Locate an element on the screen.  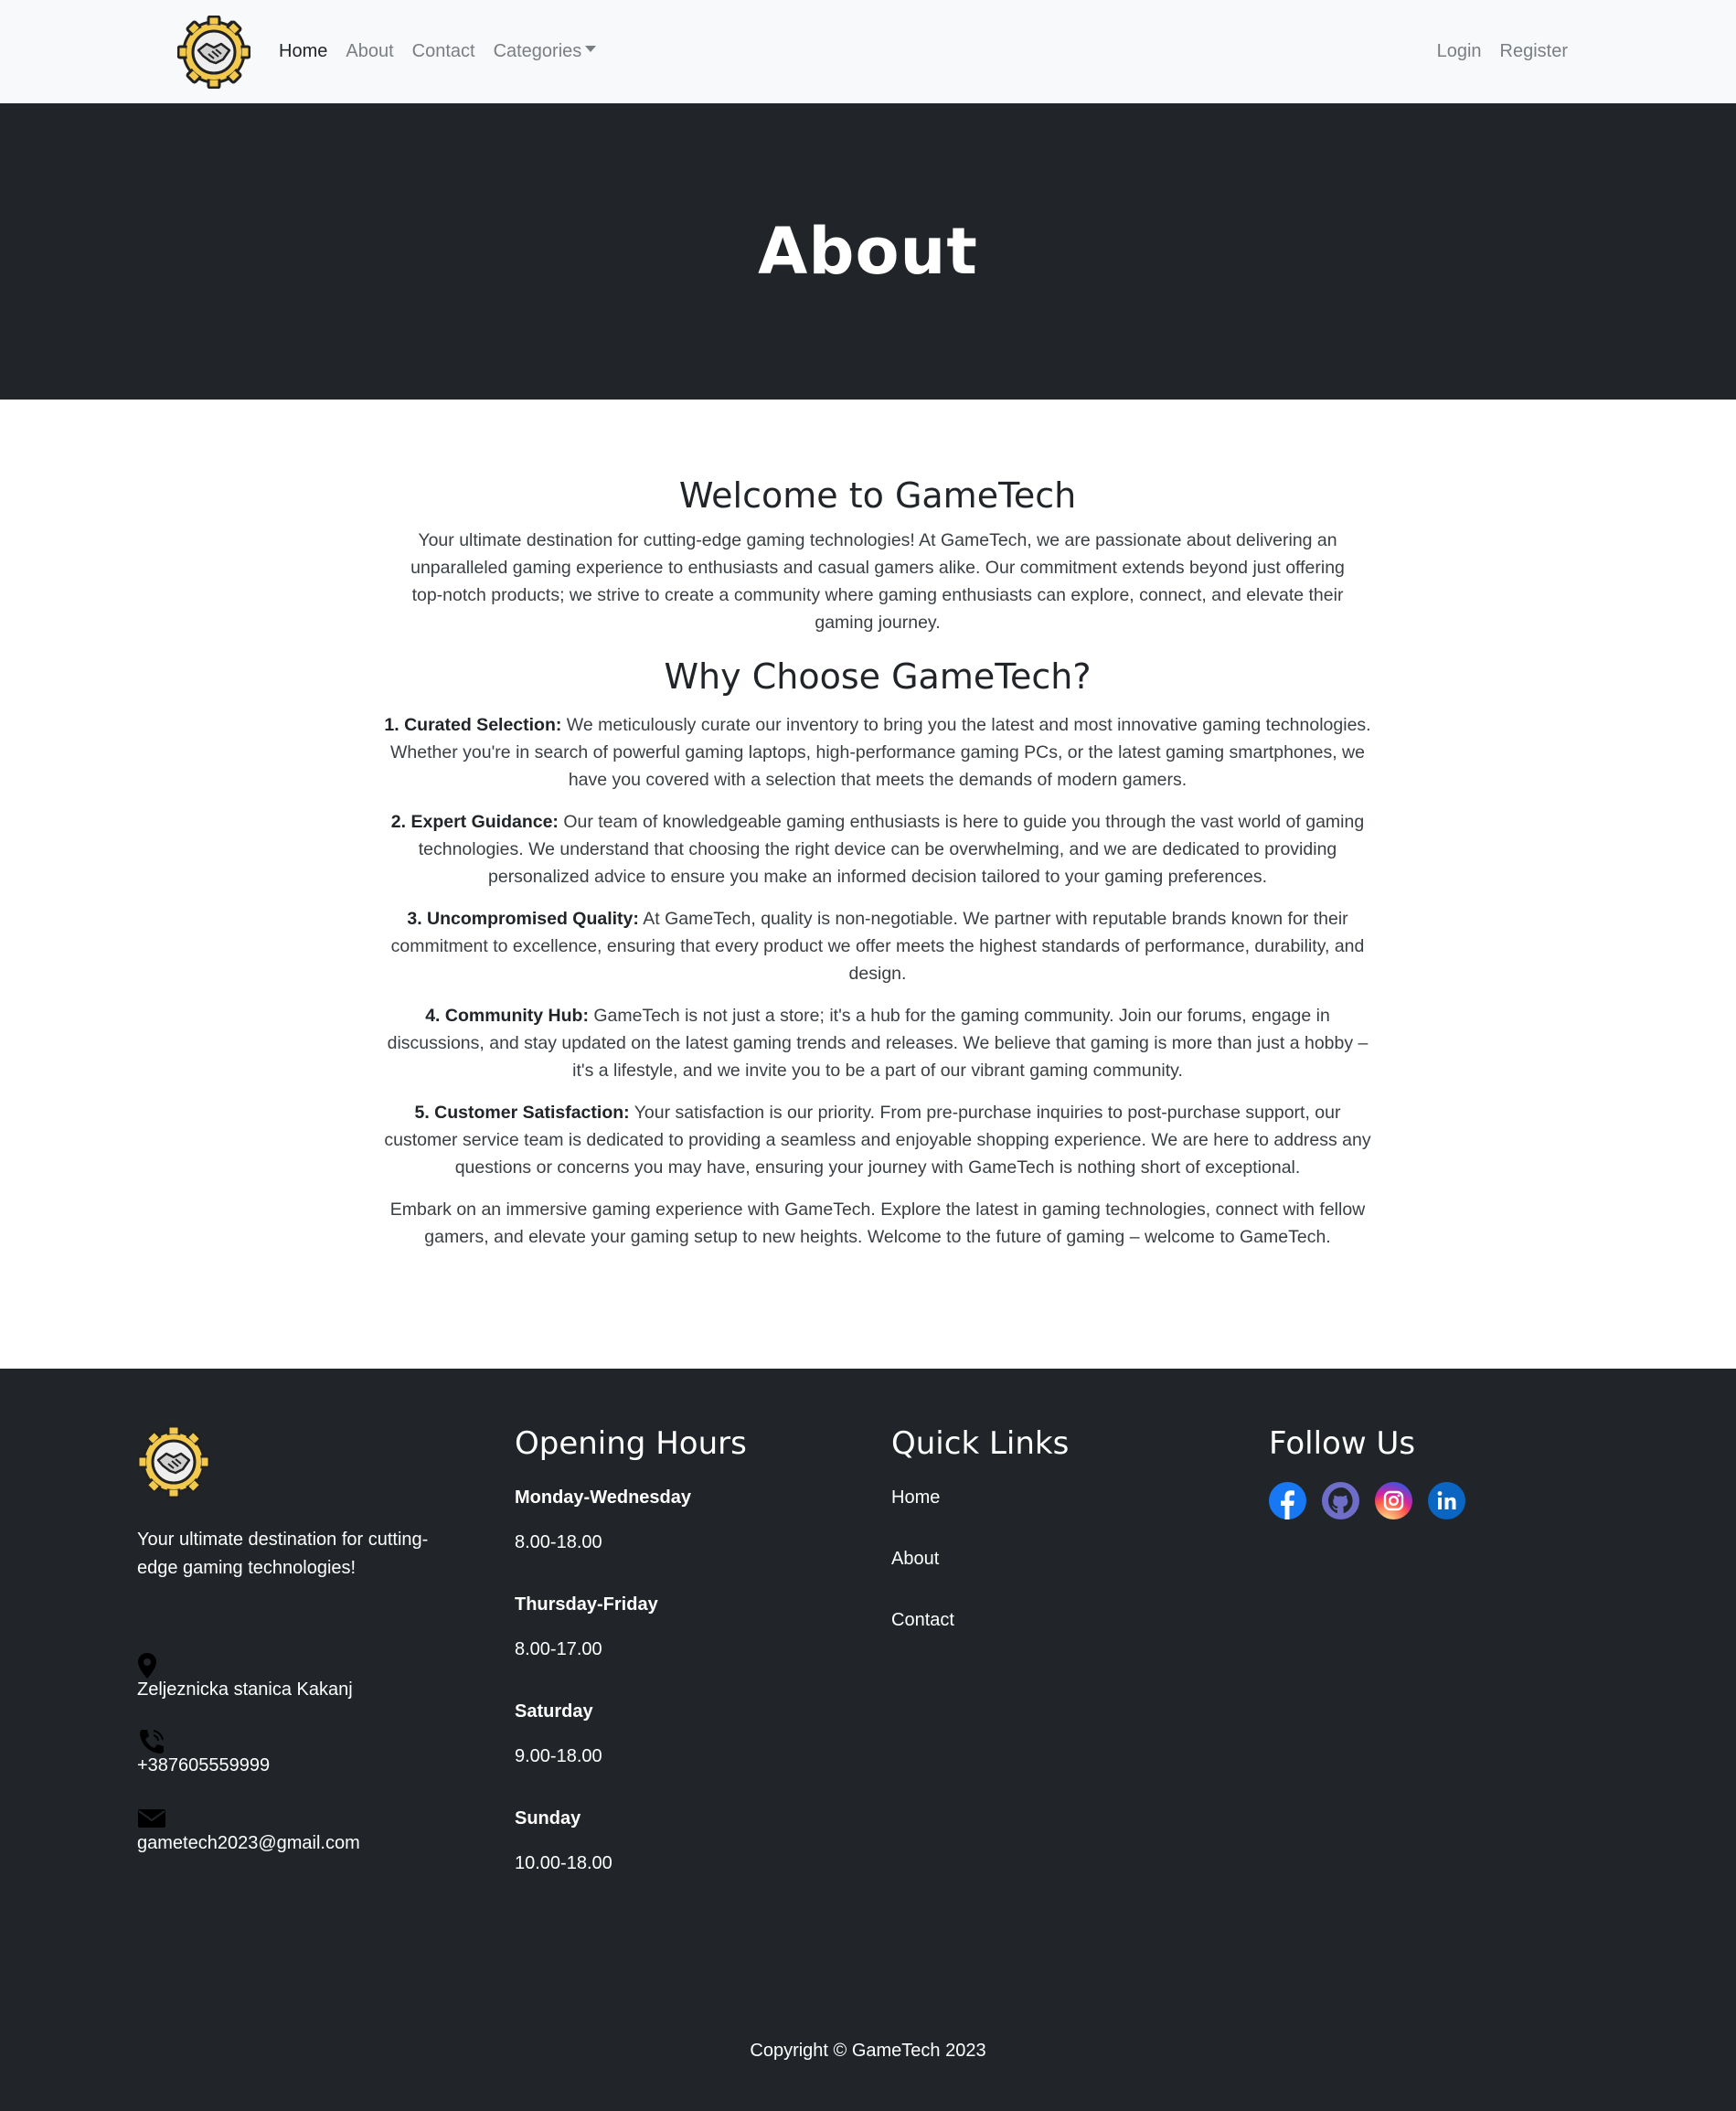
address-item: Zeljeznicka stanica Kakanj is located at coordinates (245, 1676).